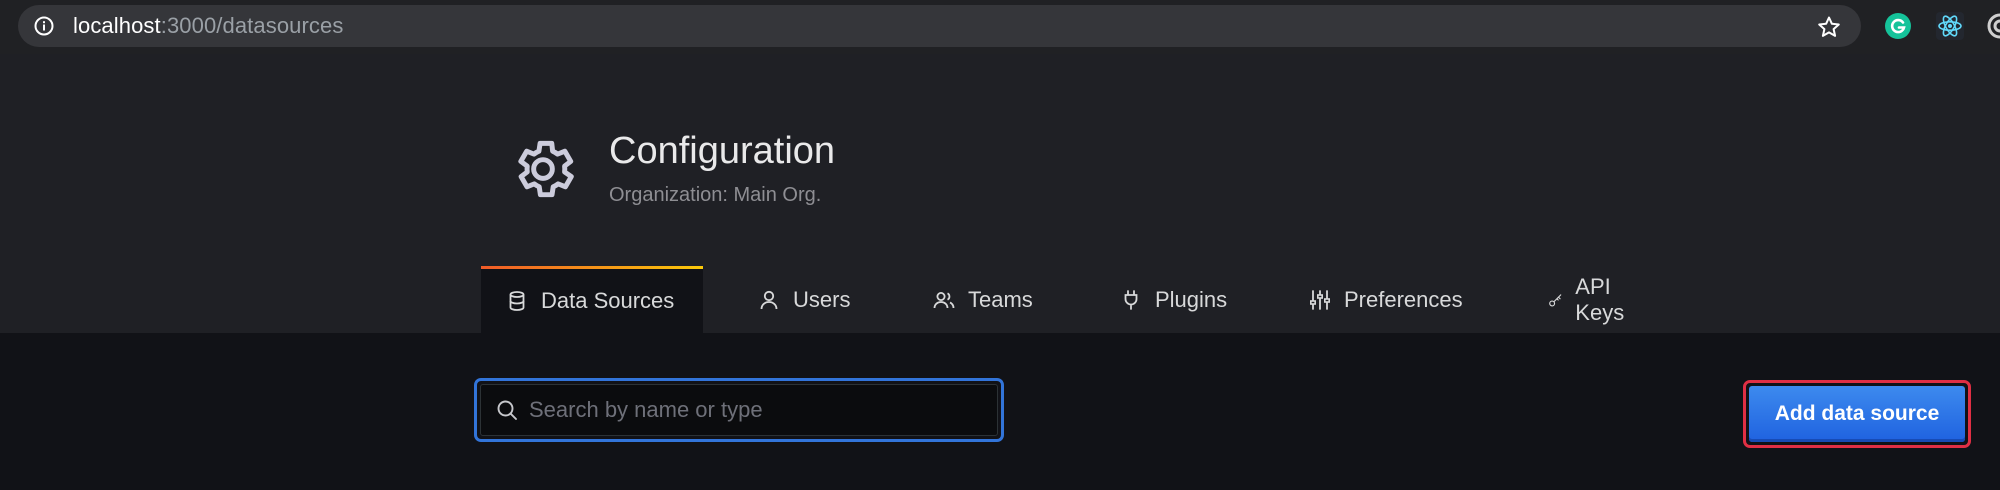 The width and height of the screenshot is (2000, 490). Describe the element at coordinates (715, 195) in the screenshot. I see `page-subtitle: Organization: Main Org.` at that location.